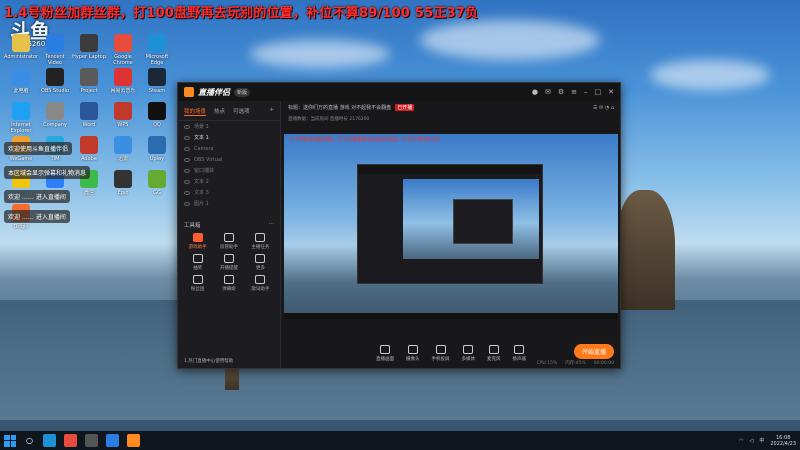  Describe the element at coordinates (229, 148) in the screenshot. I see `scene-item: Camera` at that location.